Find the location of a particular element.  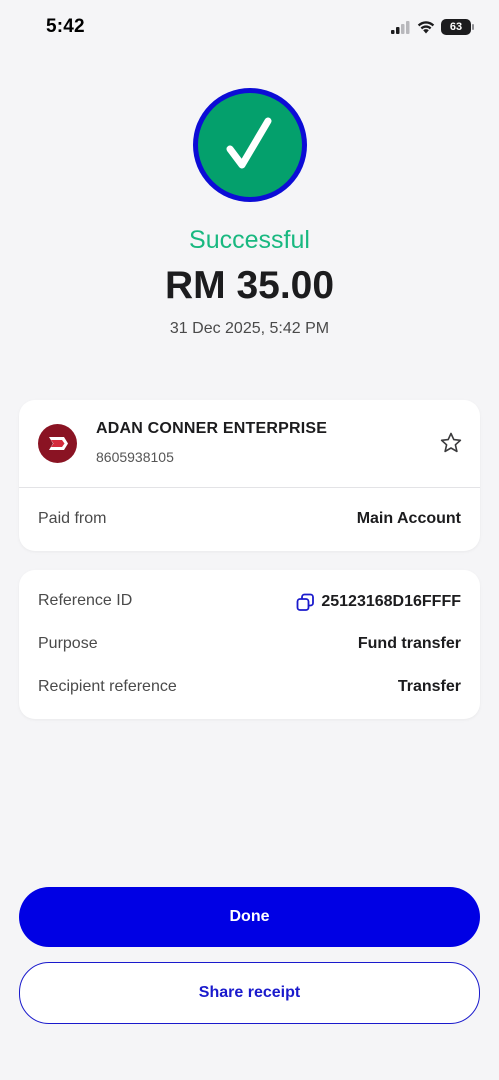

recipient-reference-label: Recipient reference is located at coordinates (107, 686).